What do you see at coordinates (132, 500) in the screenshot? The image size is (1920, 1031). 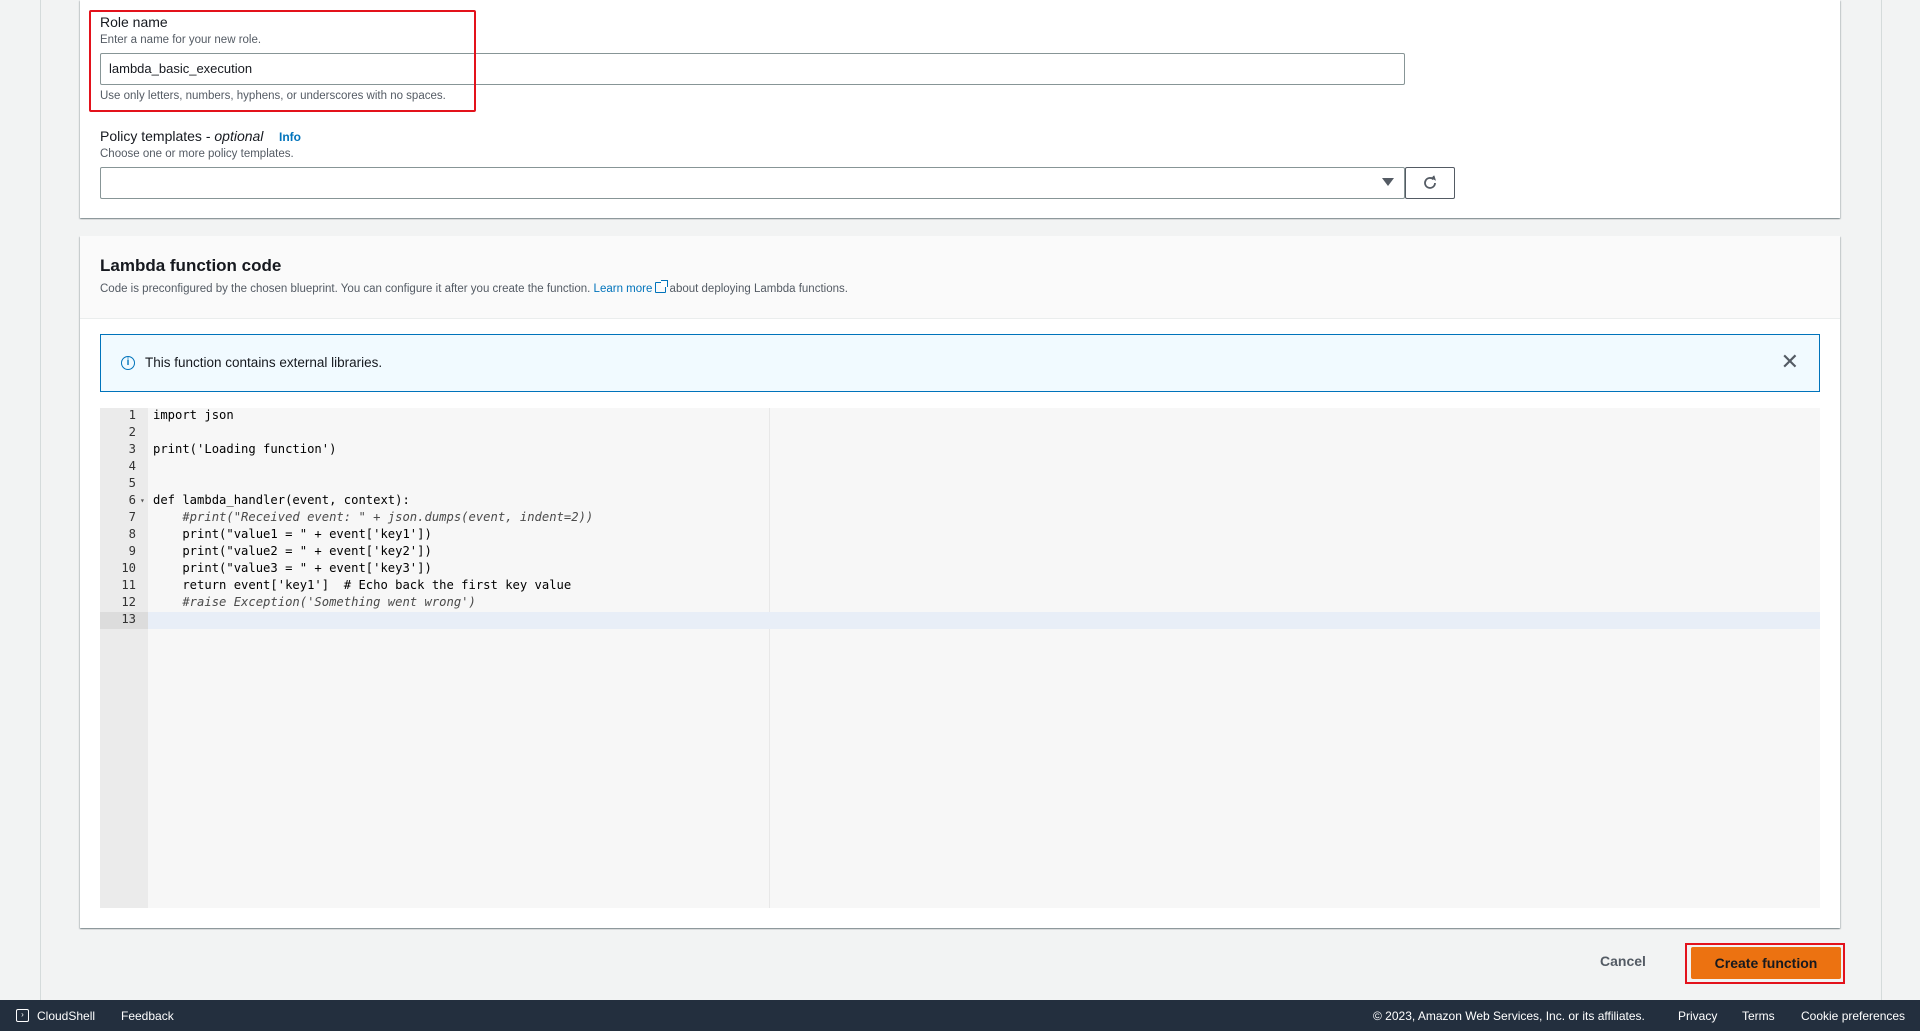 I see `line-number: 6` at bounding box center [132, 500].